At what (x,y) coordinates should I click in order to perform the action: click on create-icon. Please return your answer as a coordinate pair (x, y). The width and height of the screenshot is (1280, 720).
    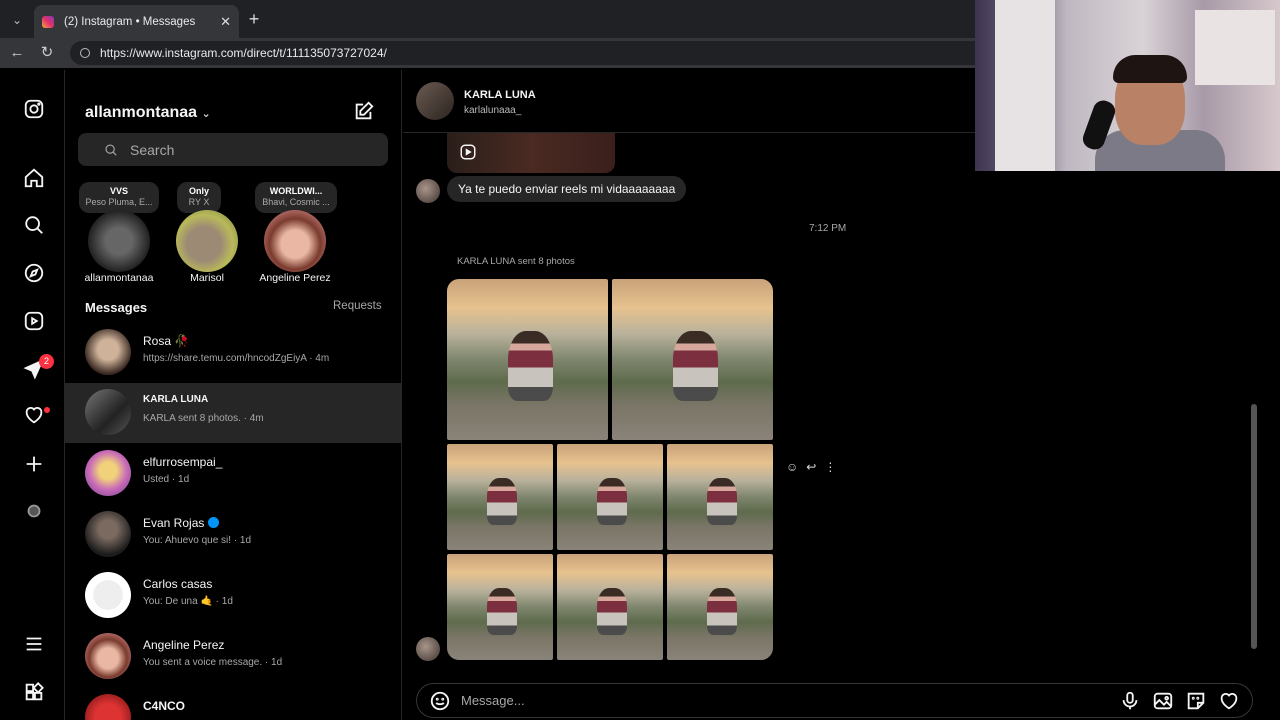
    Looking at the image, I should click on (34, 464).